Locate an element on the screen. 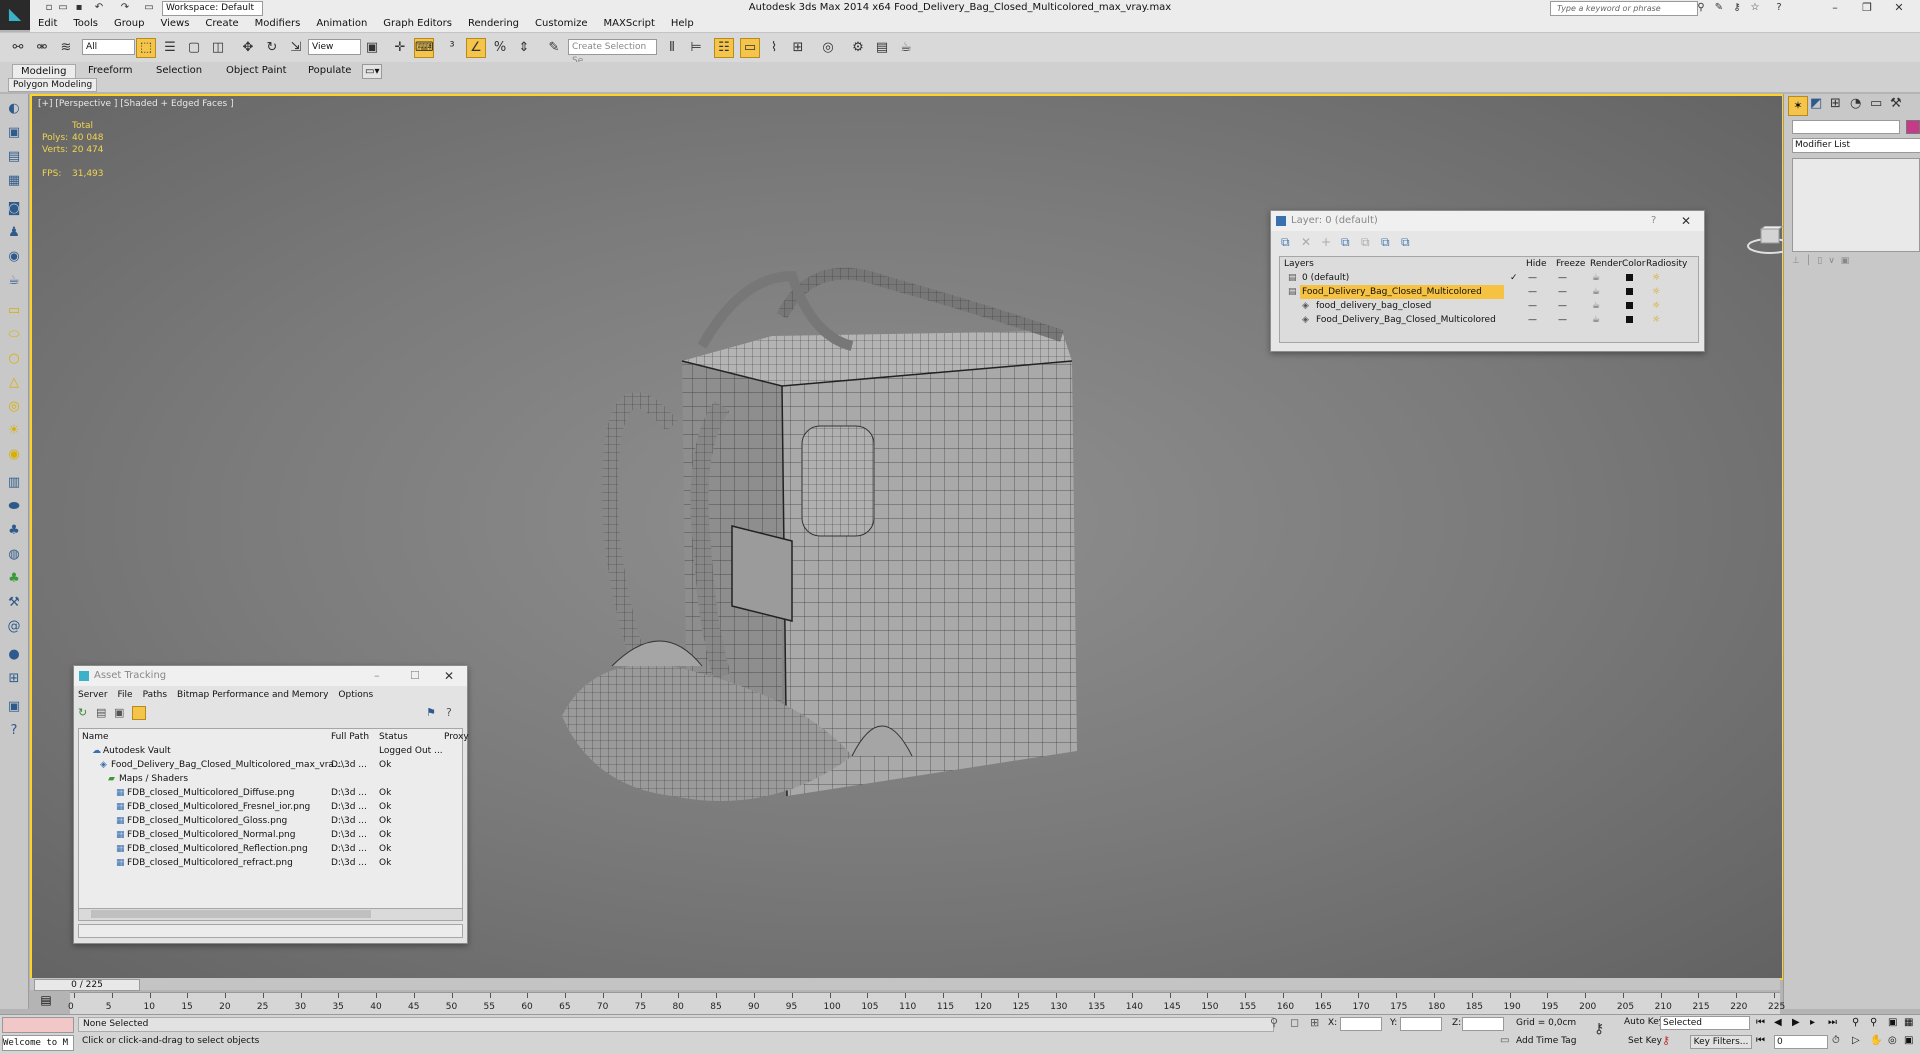 The width and height of the screenshot is (1920, 1054). layer-name: 0 (default) is located at coordinates (1325, 278).